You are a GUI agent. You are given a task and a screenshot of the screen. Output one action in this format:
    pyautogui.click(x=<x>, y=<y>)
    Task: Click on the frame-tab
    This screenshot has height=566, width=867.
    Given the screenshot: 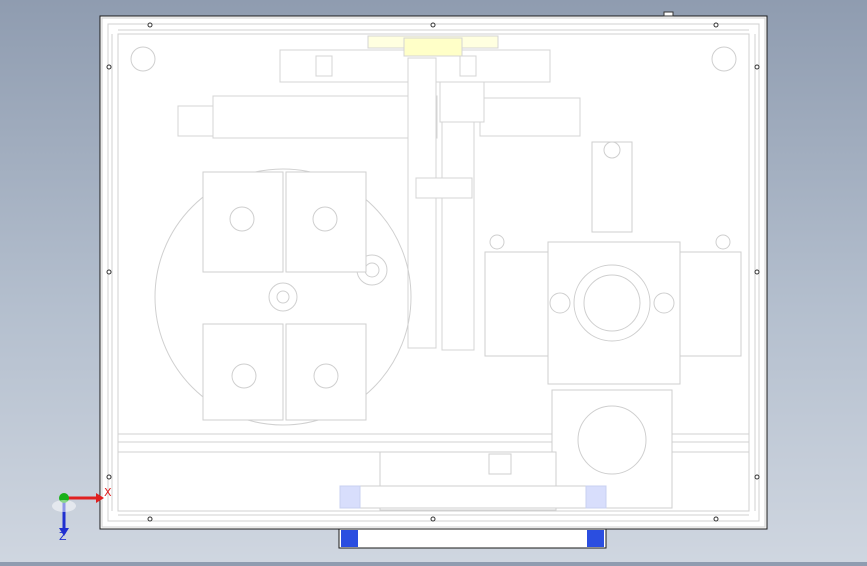 What is the action you would take?
    pyautogui.click(x=668, y=14)
    